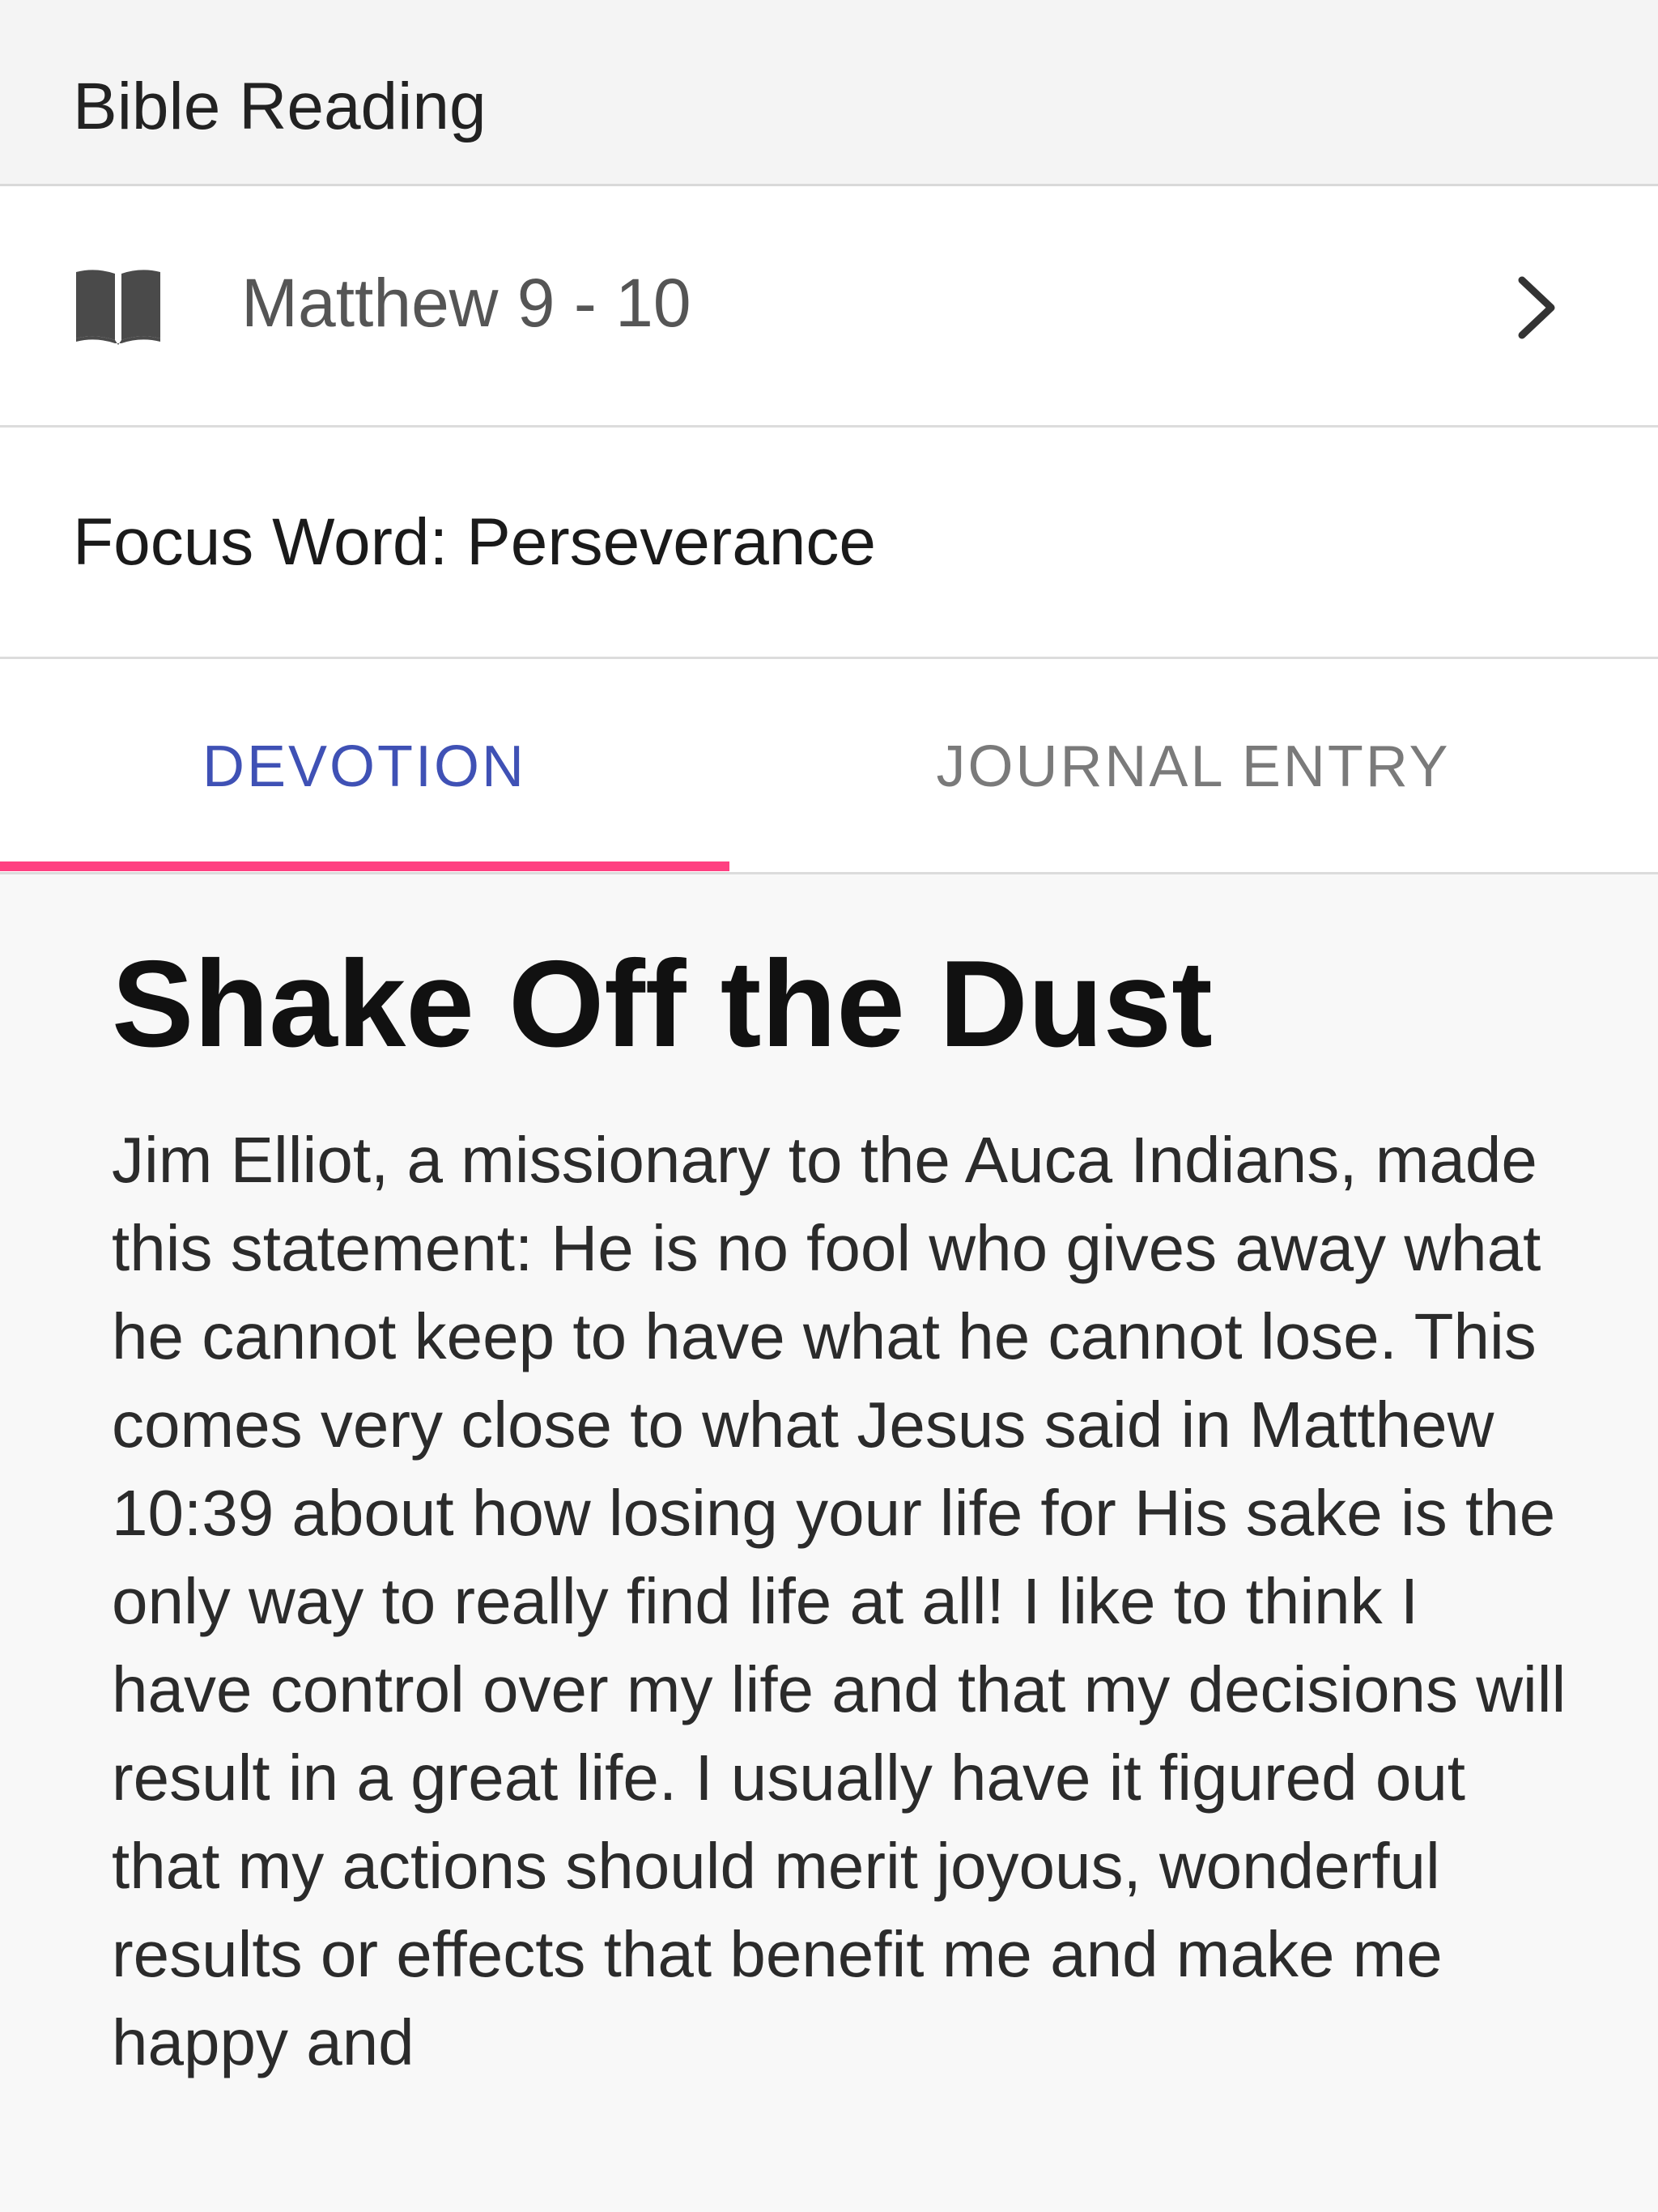 The width and height of the screenshot is (1658, 2212). What do you see at coordinates (829, 93) in the screenshot?
I see `section-header: Bible Reading` at bounding box center [829, 93].